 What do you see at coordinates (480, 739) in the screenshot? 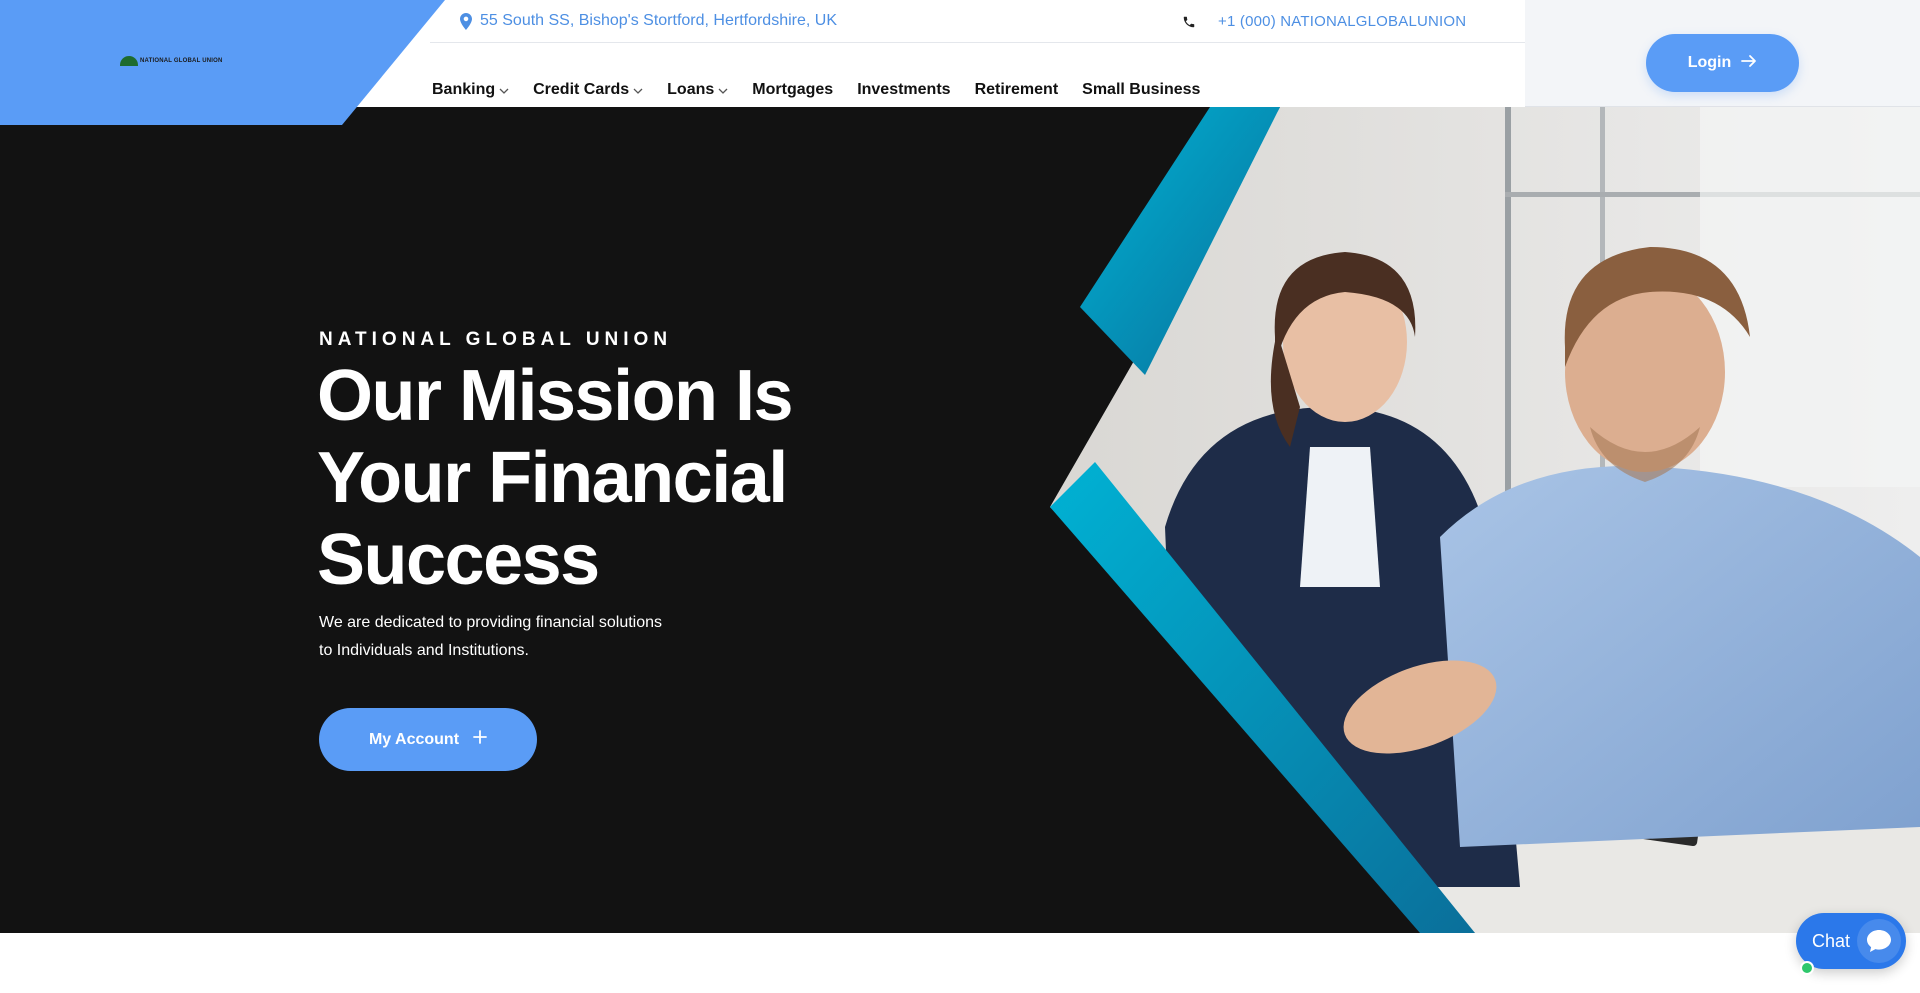
I see `plus-icon` at bounding box center [480, 739].